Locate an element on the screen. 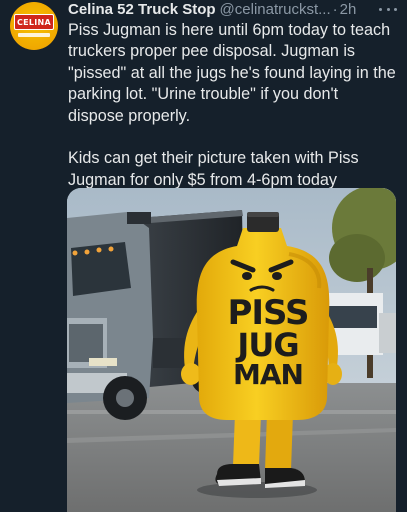 The height and width of the screenshot is (512, 407). avatar: CELINA is located at coordinates (34, 26).